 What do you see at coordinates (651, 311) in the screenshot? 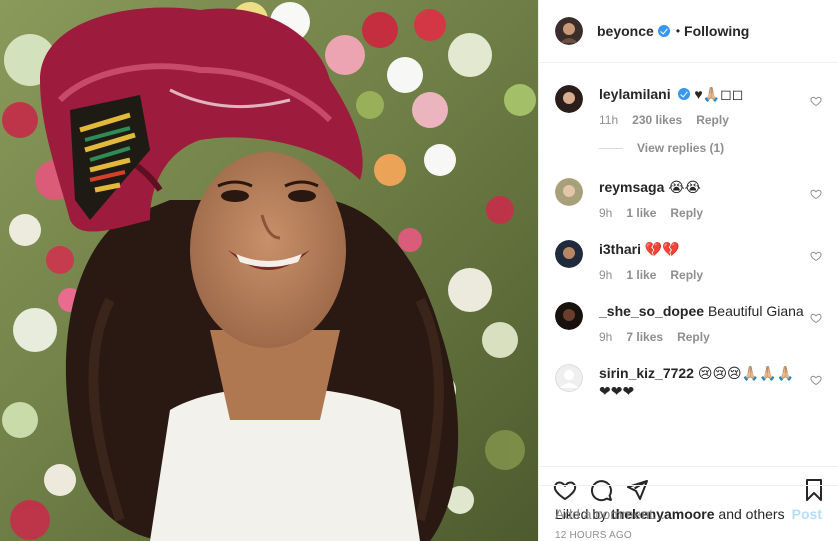
I see `commenter-username: _she_so_dopee` at bounding box center [651, 311].